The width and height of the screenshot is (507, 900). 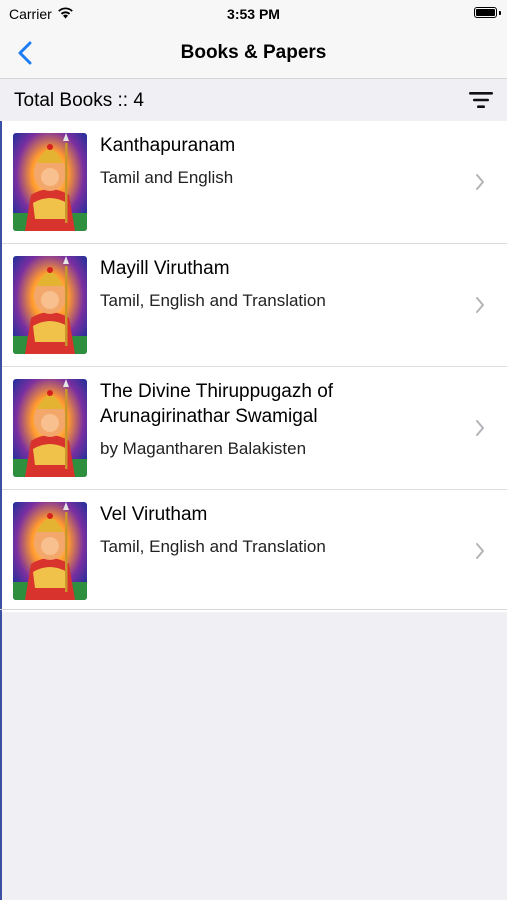 What do you see at coordinates (154, 514) in the screenshot?
I see `book-title: Vel Virutham` at bounding box center [154, 514].